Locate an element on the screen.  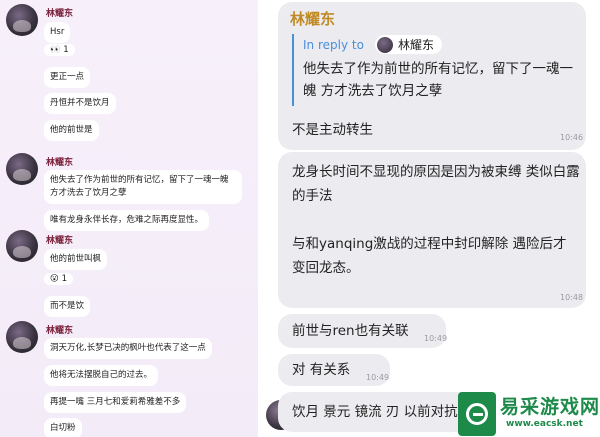
watermark-url: www.eacsk.net is located at coordinates (544, 424).